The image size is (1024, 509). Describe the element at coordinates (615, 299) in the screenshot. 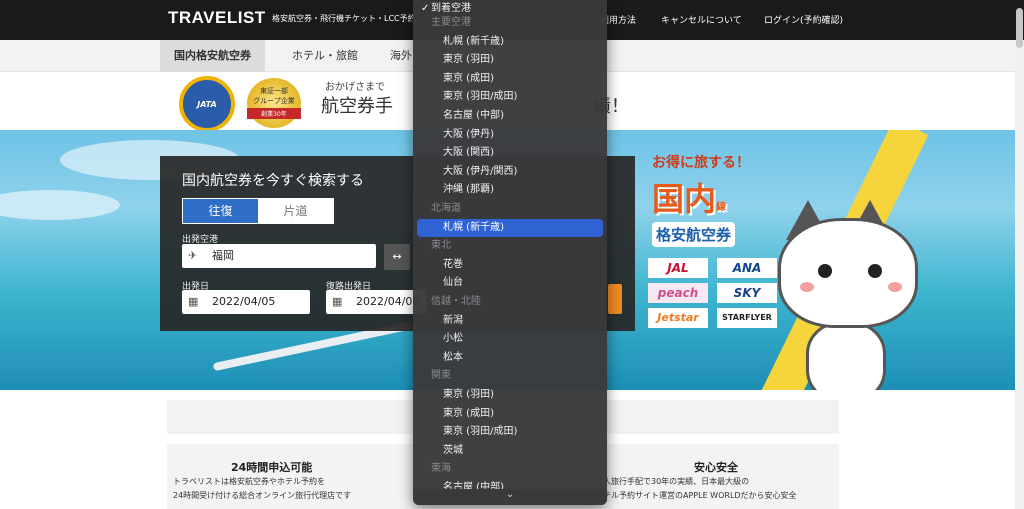

I see `search-button` at that location.